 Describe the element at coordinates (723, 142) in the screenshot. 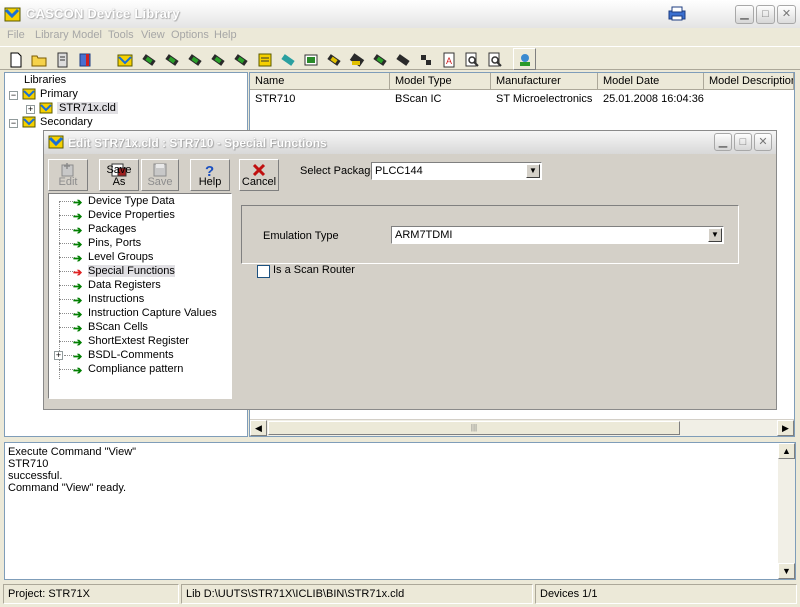

I see `dialog-minimize-button: ▁` at that location.